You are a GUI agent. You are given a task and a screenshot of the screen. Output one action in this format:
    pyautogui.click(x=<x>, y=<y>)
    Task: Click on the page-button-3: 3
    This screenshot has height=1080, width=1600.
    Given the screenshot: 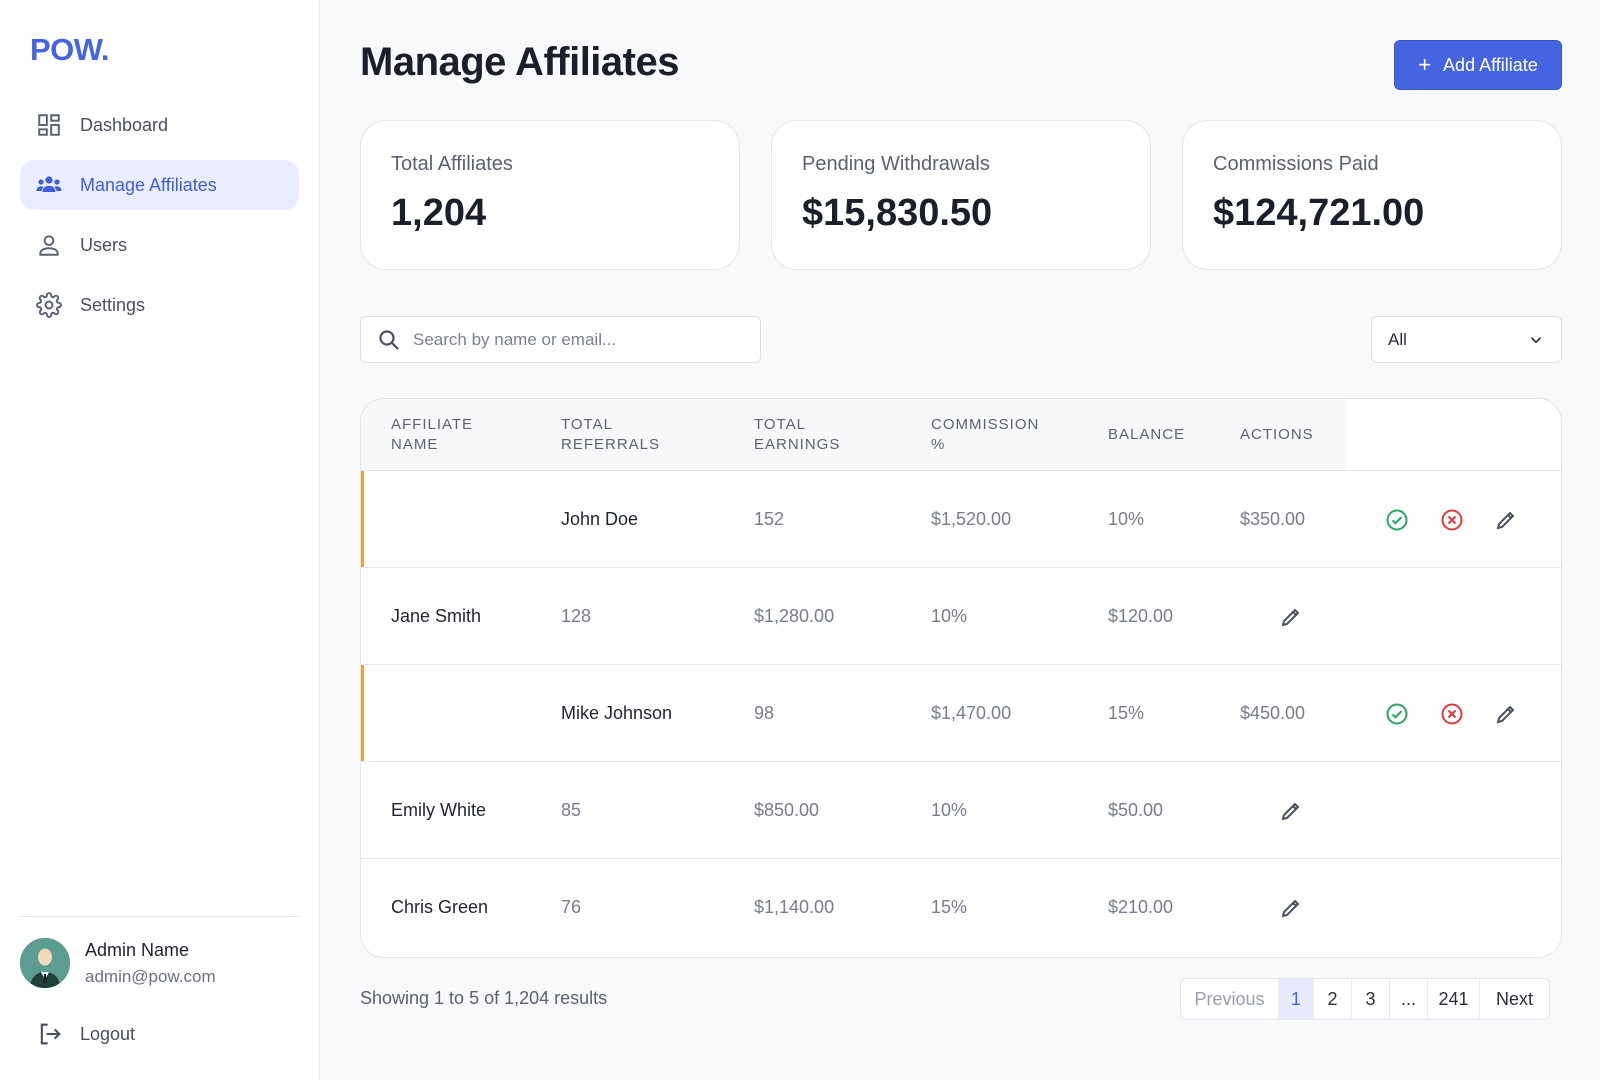 What is the action you would take?
    pyautogui.click(x=1371, y=999)
    